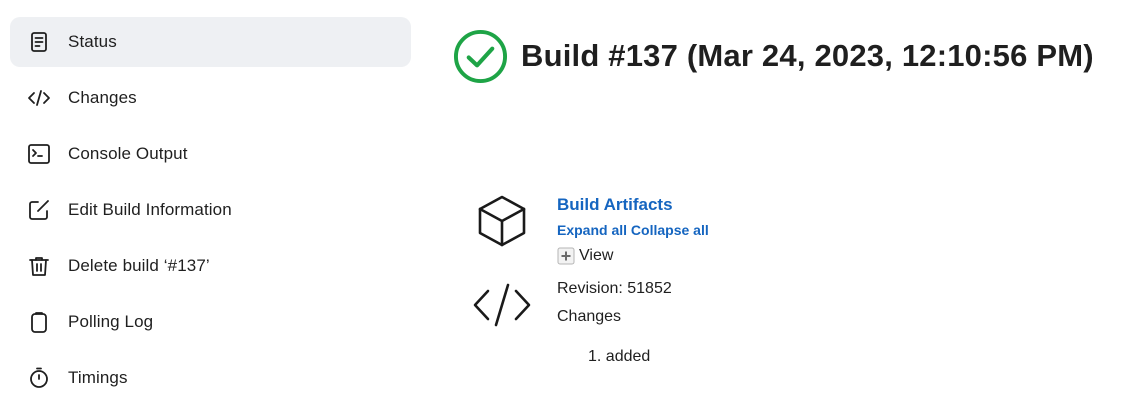  Describe the element at coordinates (98, 377) in the screenshot. I see `sidebar-item-label: Timings` at that location.